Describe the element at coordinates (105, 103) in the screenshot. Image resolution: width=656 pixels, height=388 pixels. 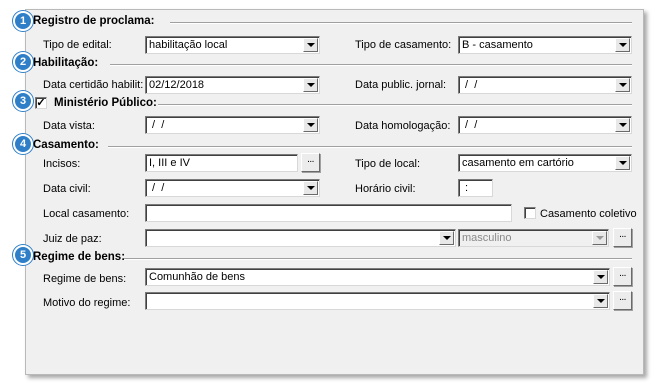
I see `section-title-ministerio: Ministério Público:` at that location.